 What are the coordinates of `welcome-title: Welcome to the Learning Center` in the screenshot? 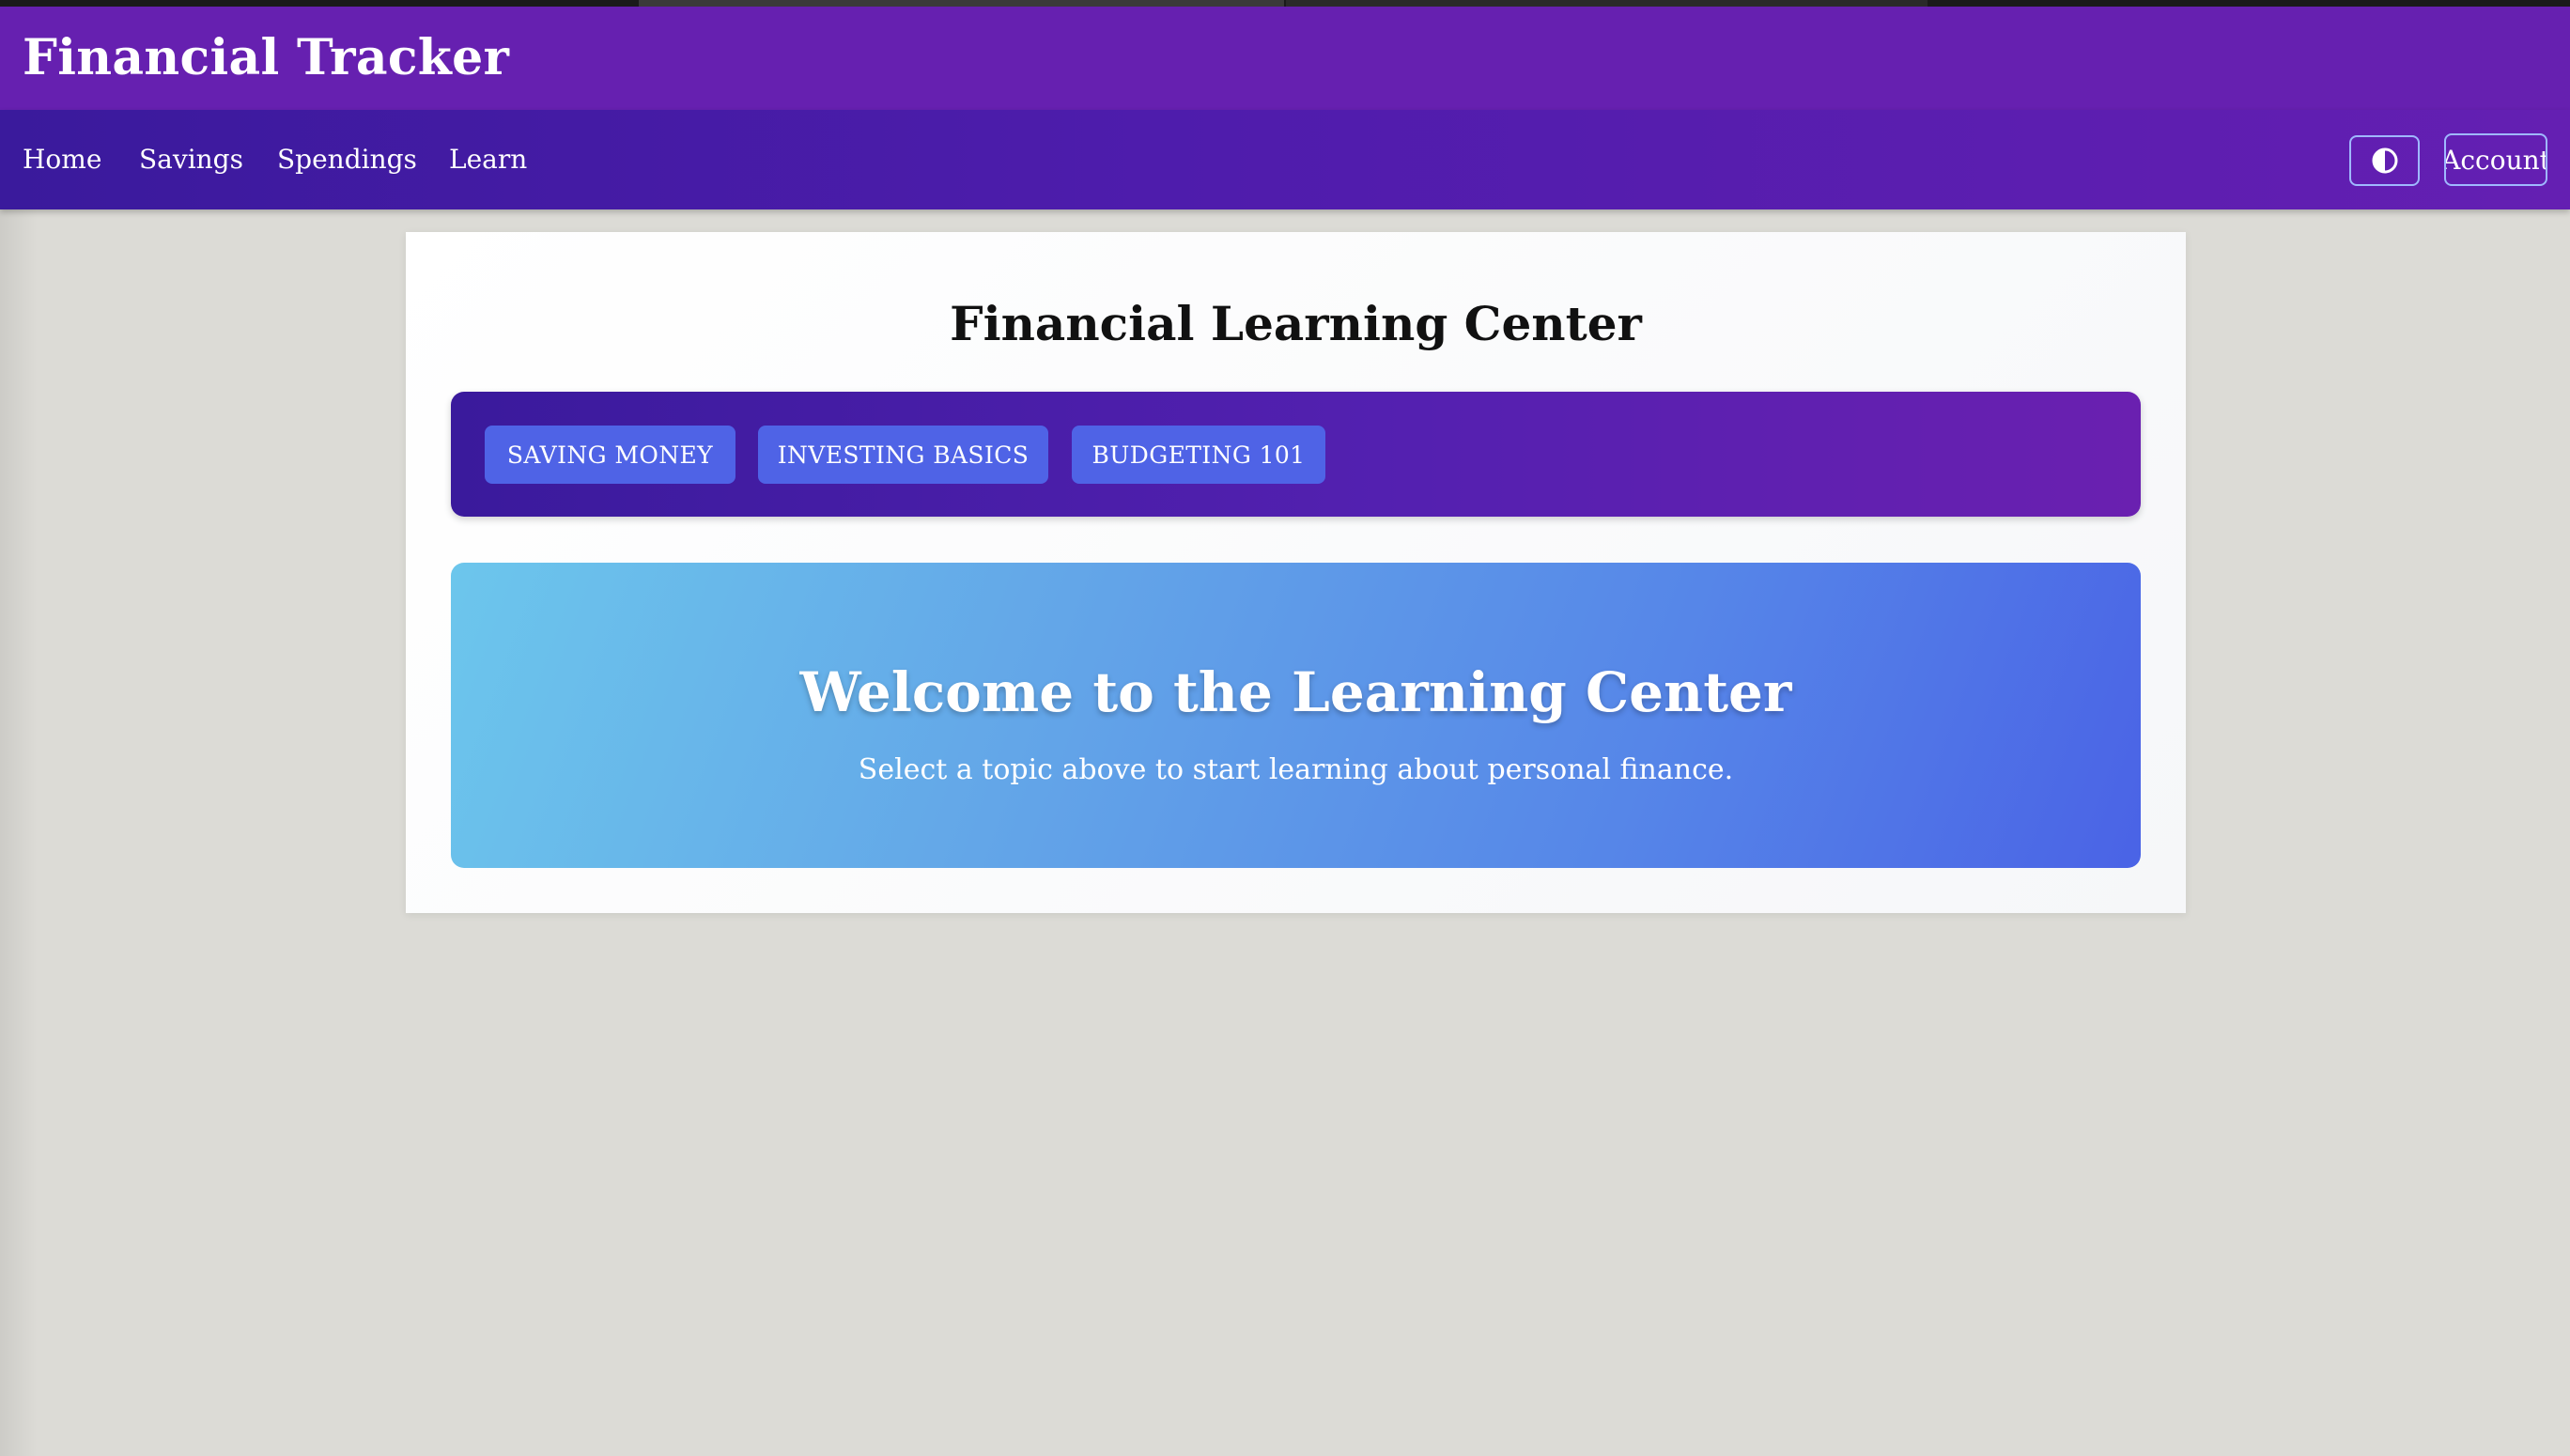 It's located at (1295, 692).